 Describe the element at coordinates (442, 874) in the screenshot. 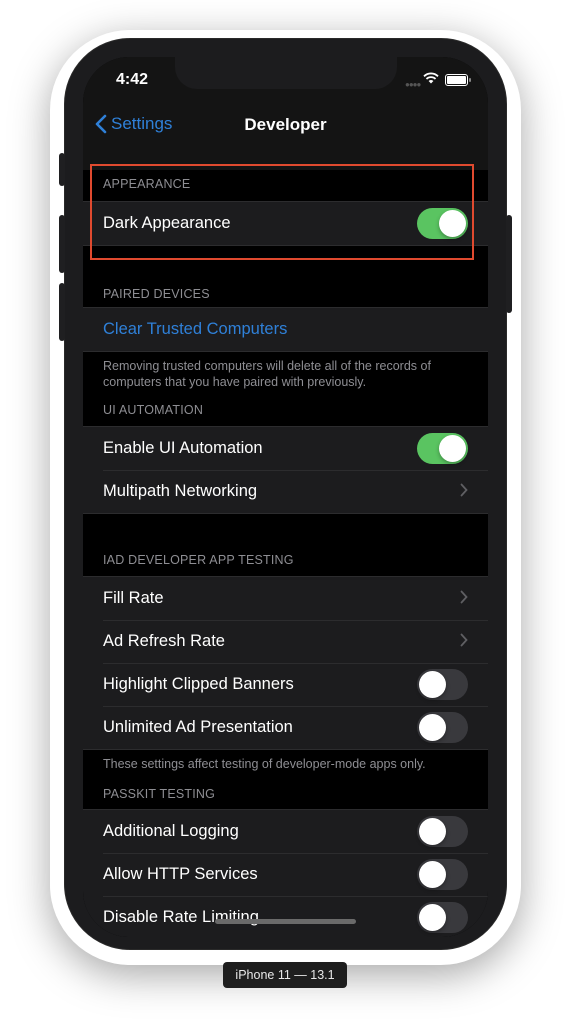

I see `allow-http-services-toggle` at that location.